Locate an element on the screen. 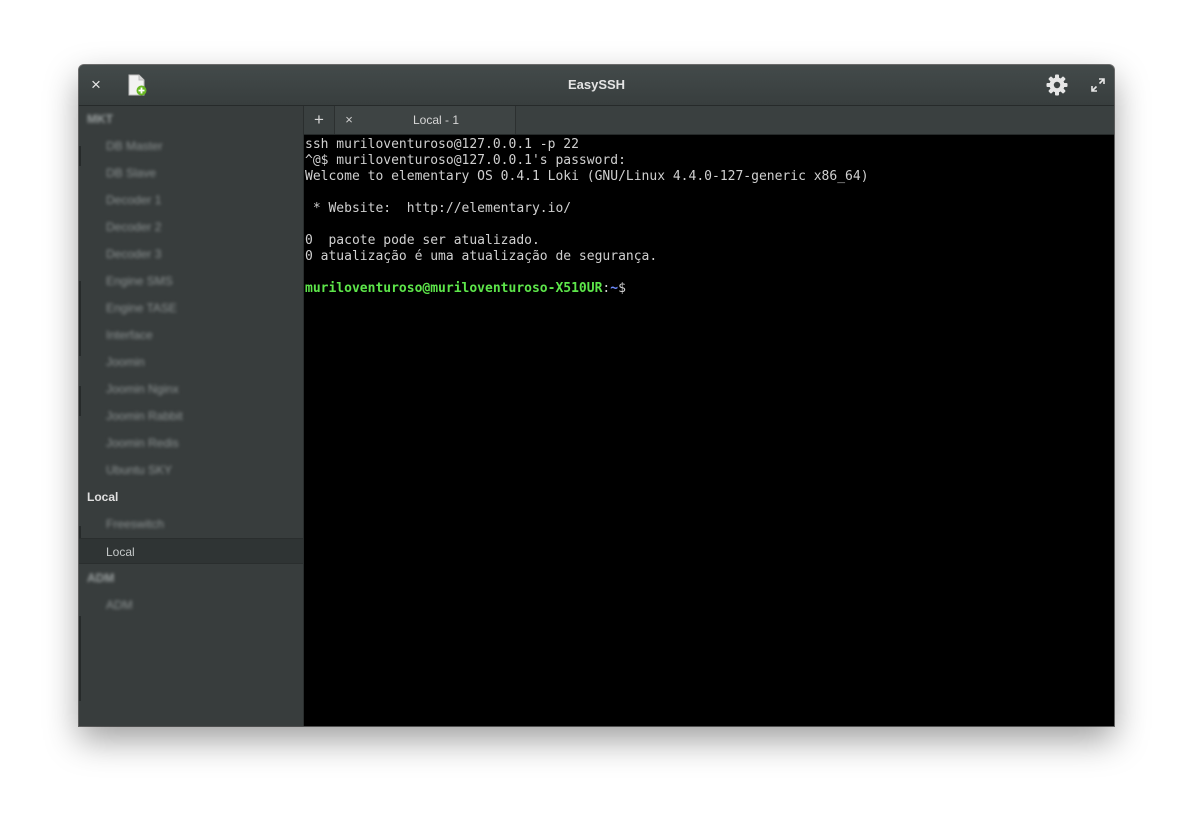 Image resolution: width=1193 pixels, height=820 pixels. new-file-icon is located at coordinates (137, 85).